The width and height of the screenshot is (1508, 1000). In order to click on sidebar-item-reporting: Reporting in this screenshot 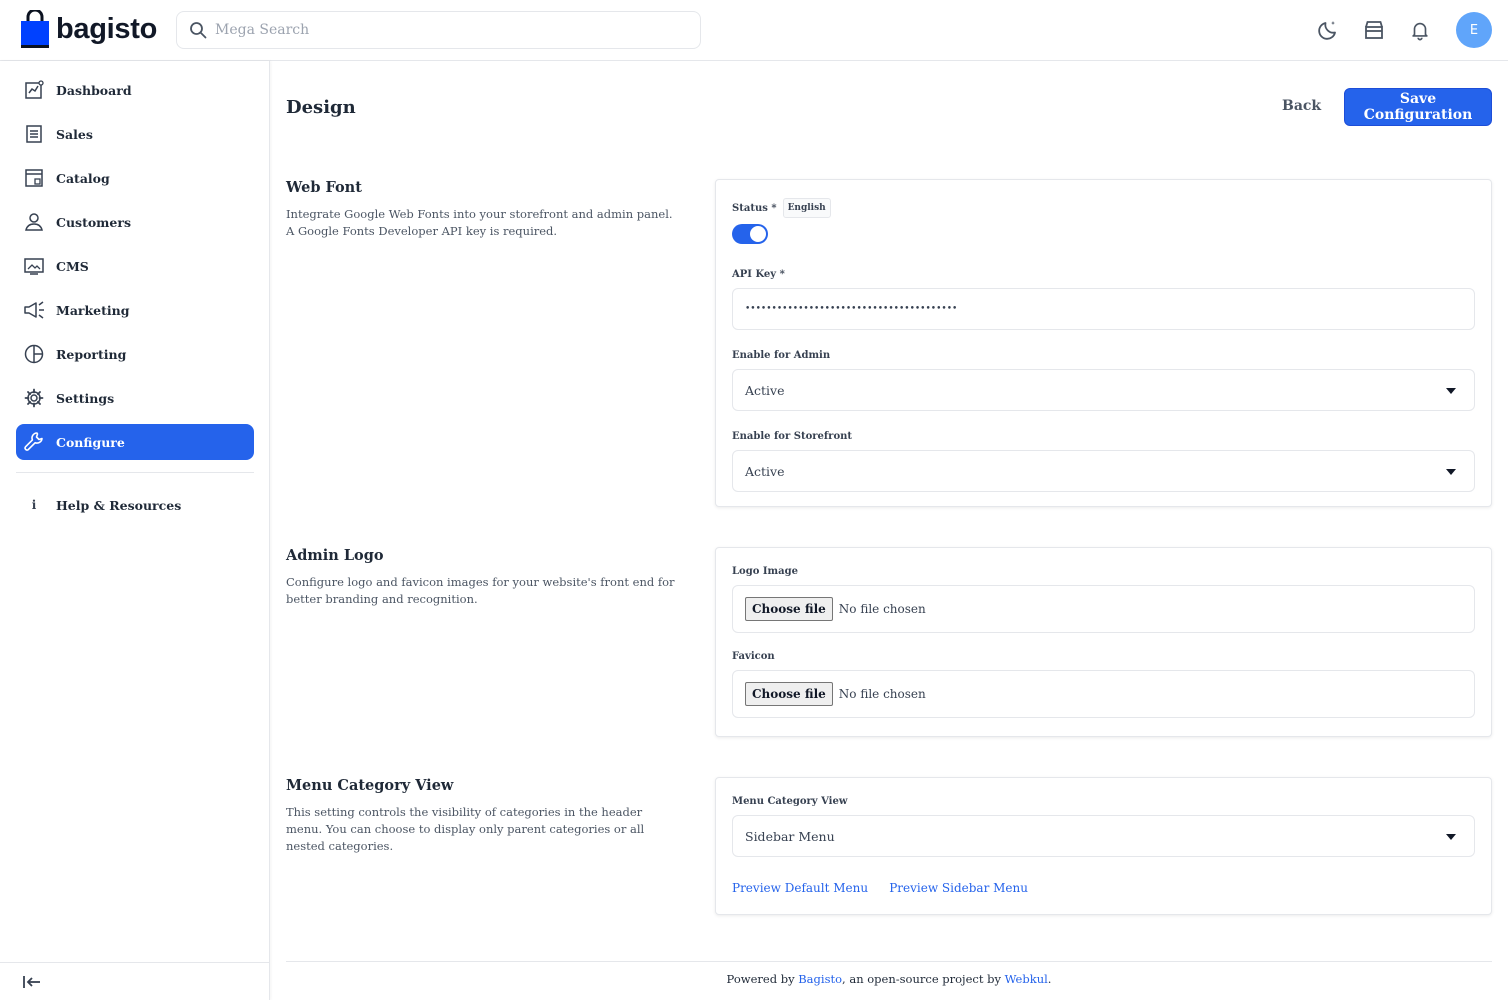, I will do `click(135, 354)`.